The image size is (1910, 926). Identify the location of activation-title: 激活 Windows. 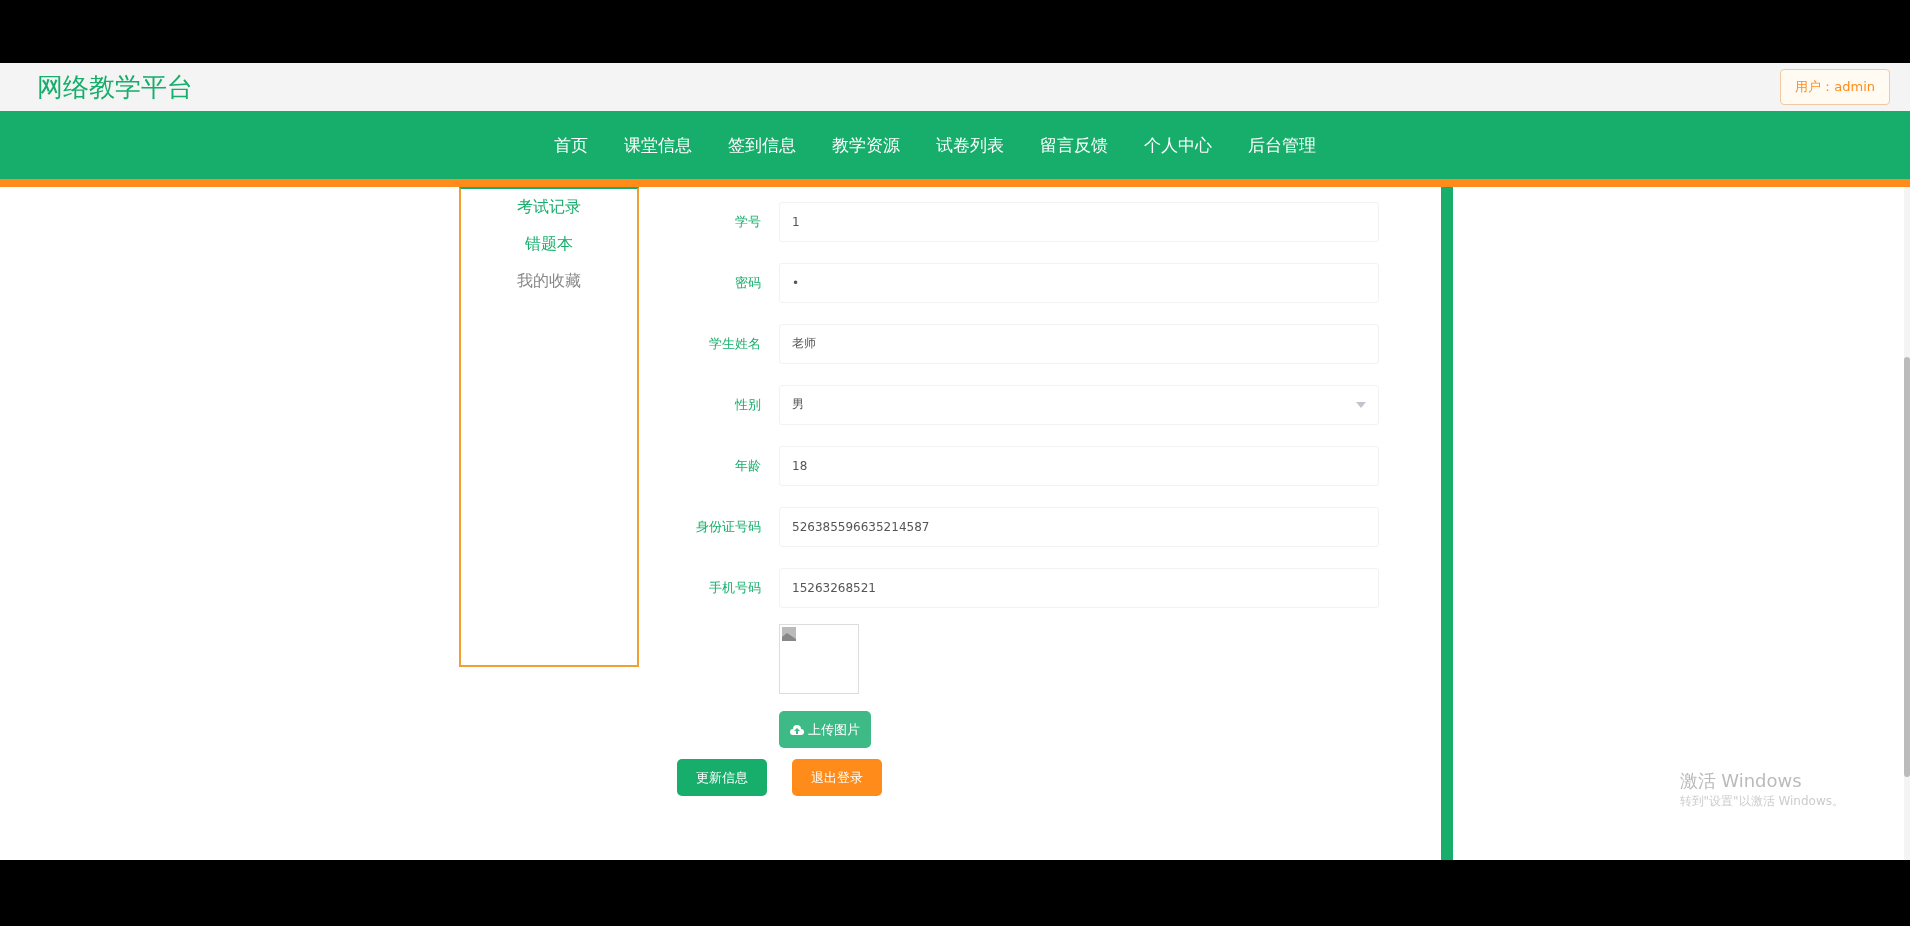
(1741, 781).